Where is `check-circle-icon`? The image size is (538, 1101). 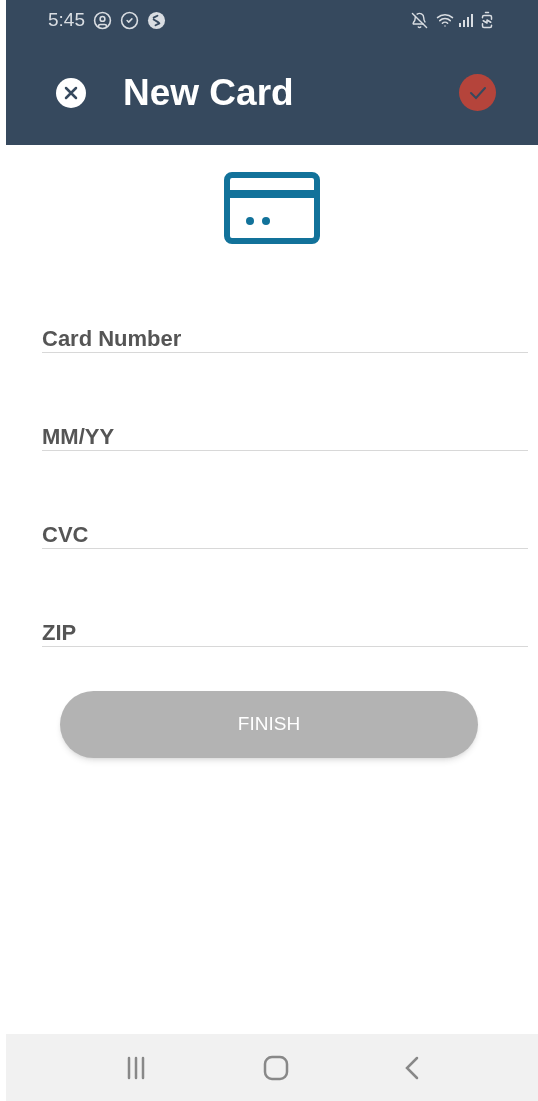
check-circle-icon is located at coordinates (129, 20).